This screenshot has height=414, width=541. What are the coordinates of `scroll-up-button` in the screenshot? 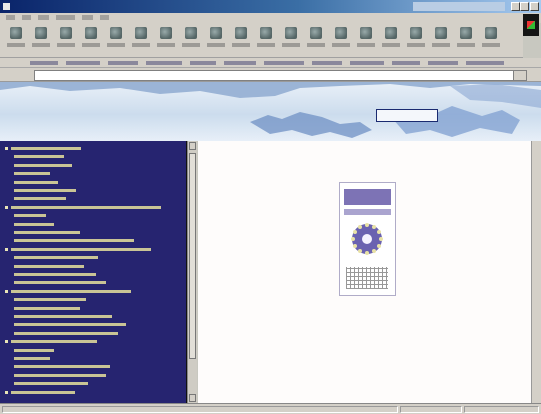 It's located at (192, 146).